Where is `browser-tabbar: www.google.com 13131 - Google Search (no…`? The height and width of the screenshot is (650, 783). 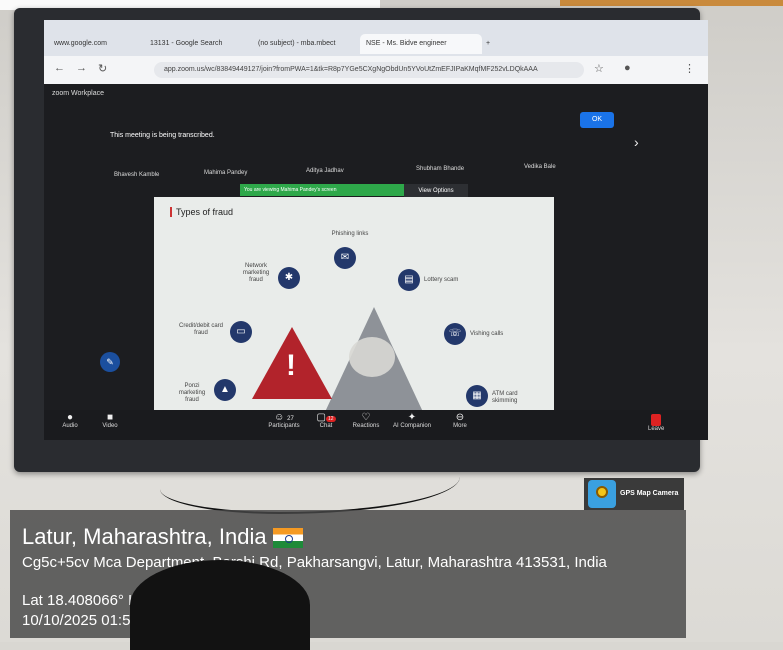
browser-tabbar: www.google.com 13131 - Google Search (no… is located at coordinates (376, 38).